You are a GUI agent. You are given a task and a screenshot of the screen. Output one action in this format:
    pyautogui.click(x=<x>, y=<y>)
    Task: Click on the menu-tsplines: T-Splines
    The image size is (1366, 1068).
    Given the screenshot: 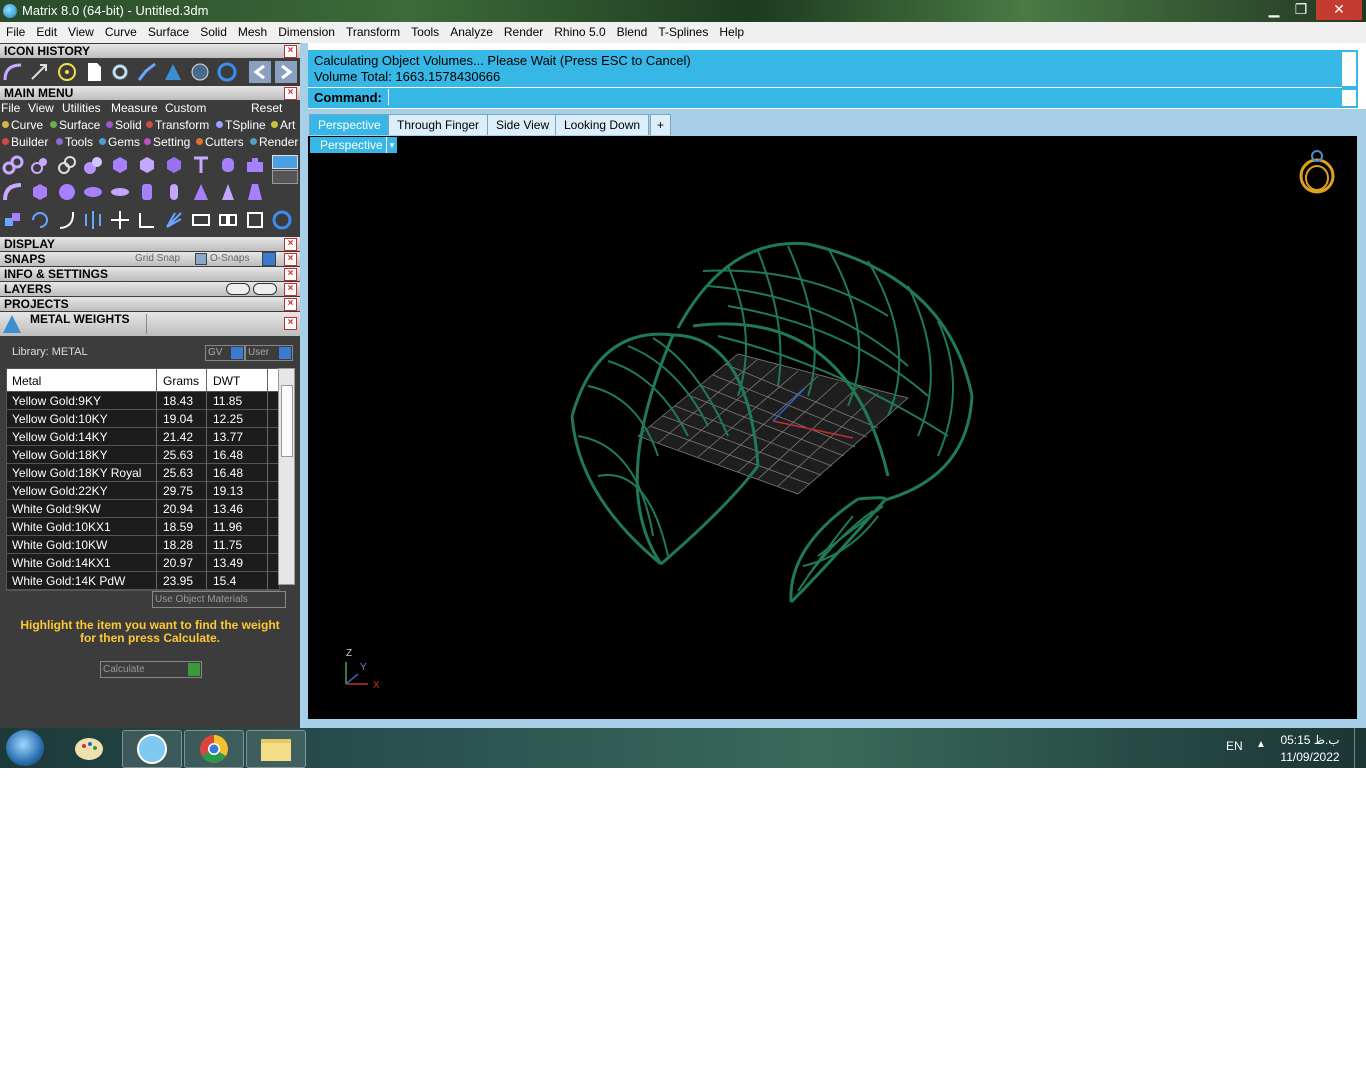 What is the action you would take?
    pyautogui.click(x=682, y=30)
    